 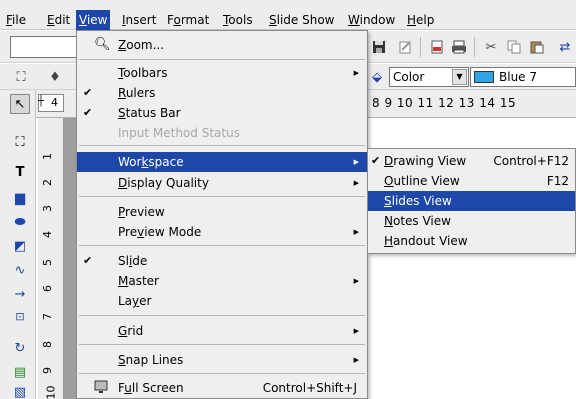 I want to click on menu-help: Help, so click(x=420, y=20).